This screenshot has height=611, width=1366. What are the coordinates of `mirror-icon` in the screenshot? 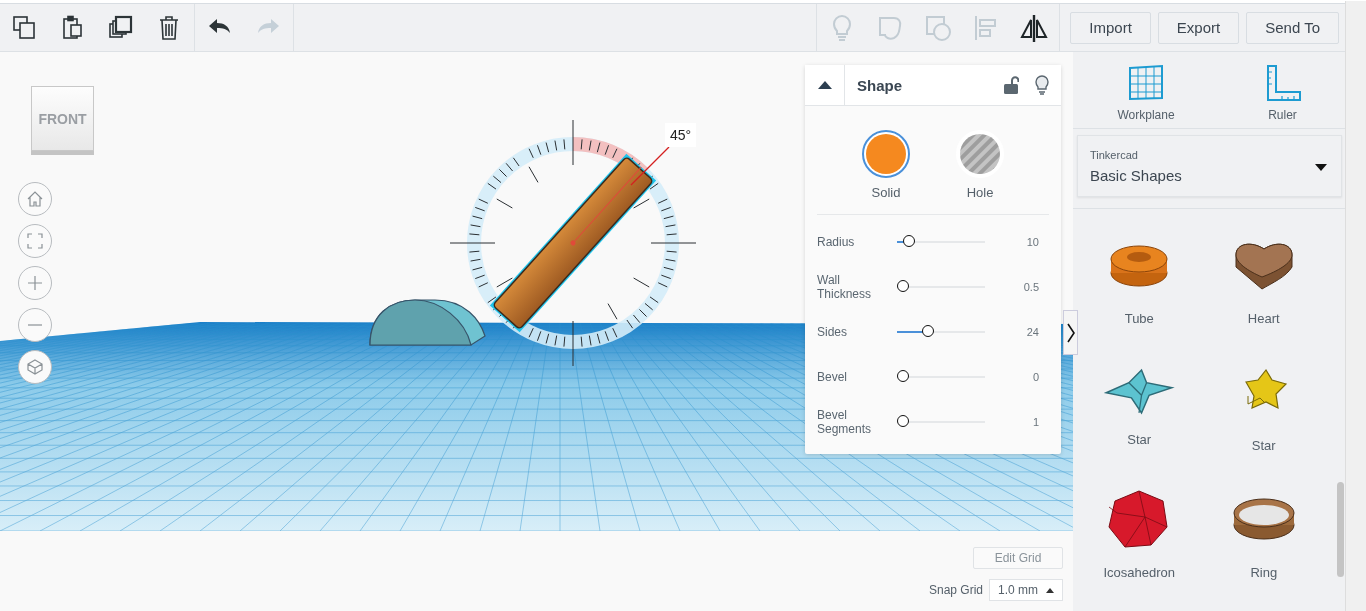 It's located at (1034, 27).